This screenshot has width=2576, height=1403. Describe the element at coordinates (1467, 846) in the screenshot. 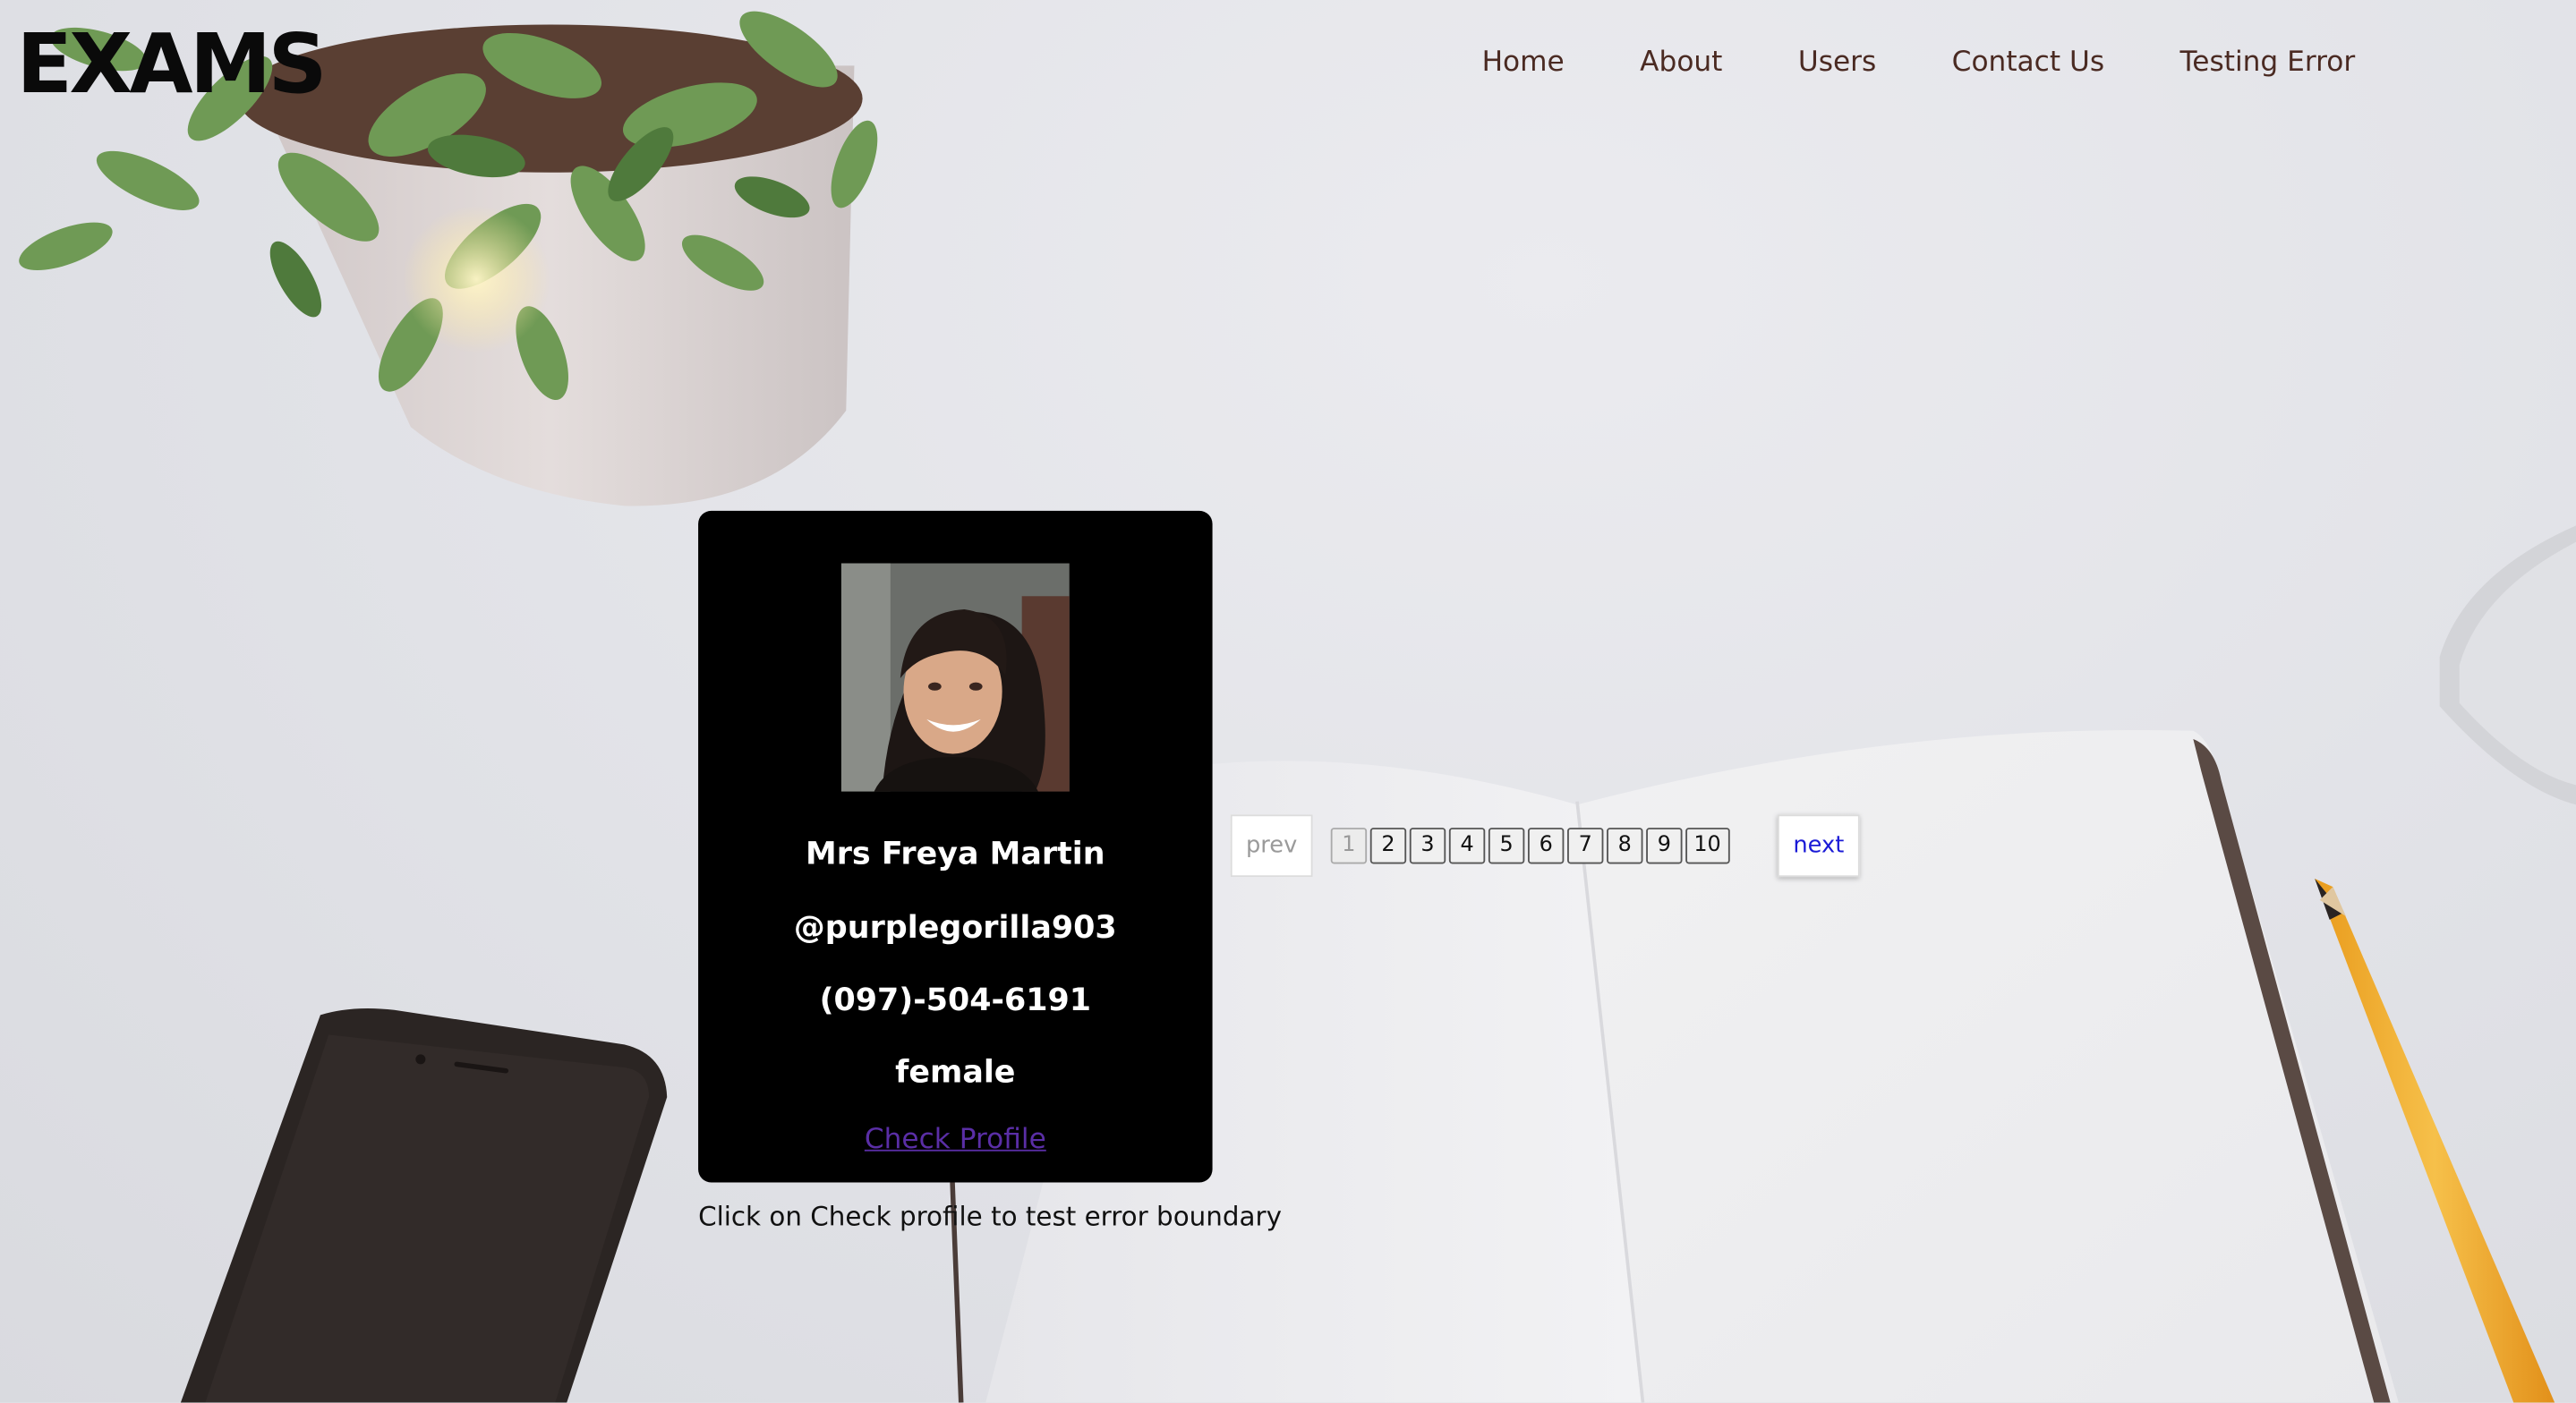

I see `page-button-4: 4` at that location.